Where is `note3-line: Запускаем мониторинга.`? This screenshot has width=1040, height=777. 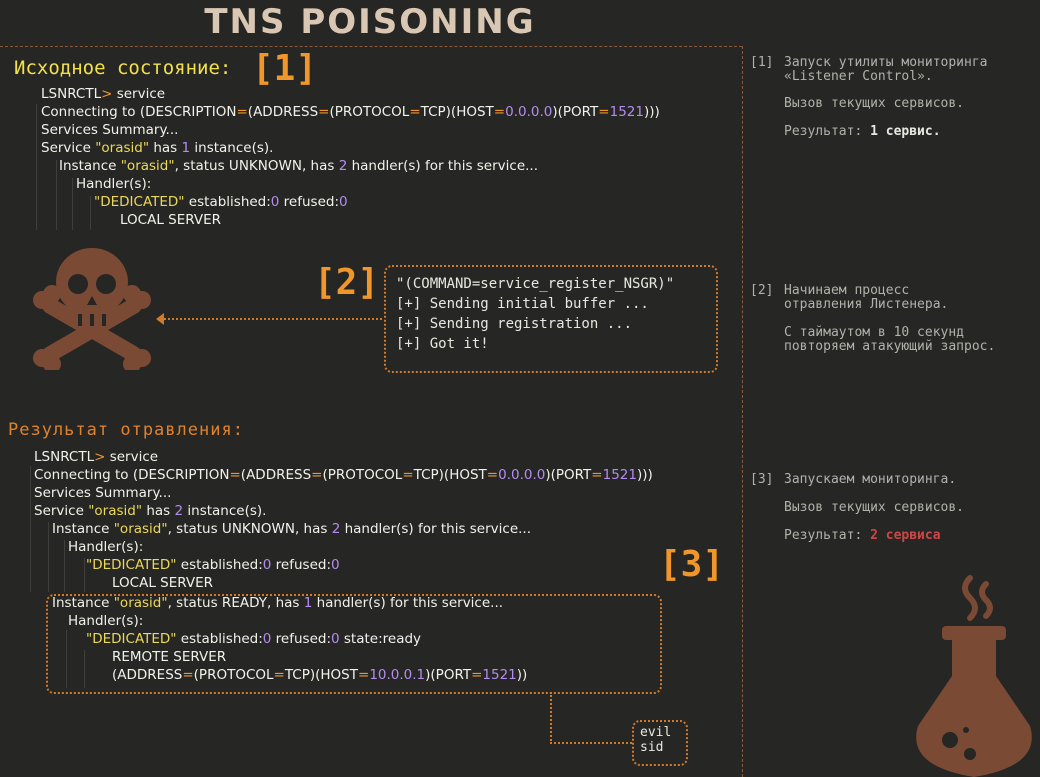
note3-line: Запускаем мониторинга. is located at coordinates (870, 479).